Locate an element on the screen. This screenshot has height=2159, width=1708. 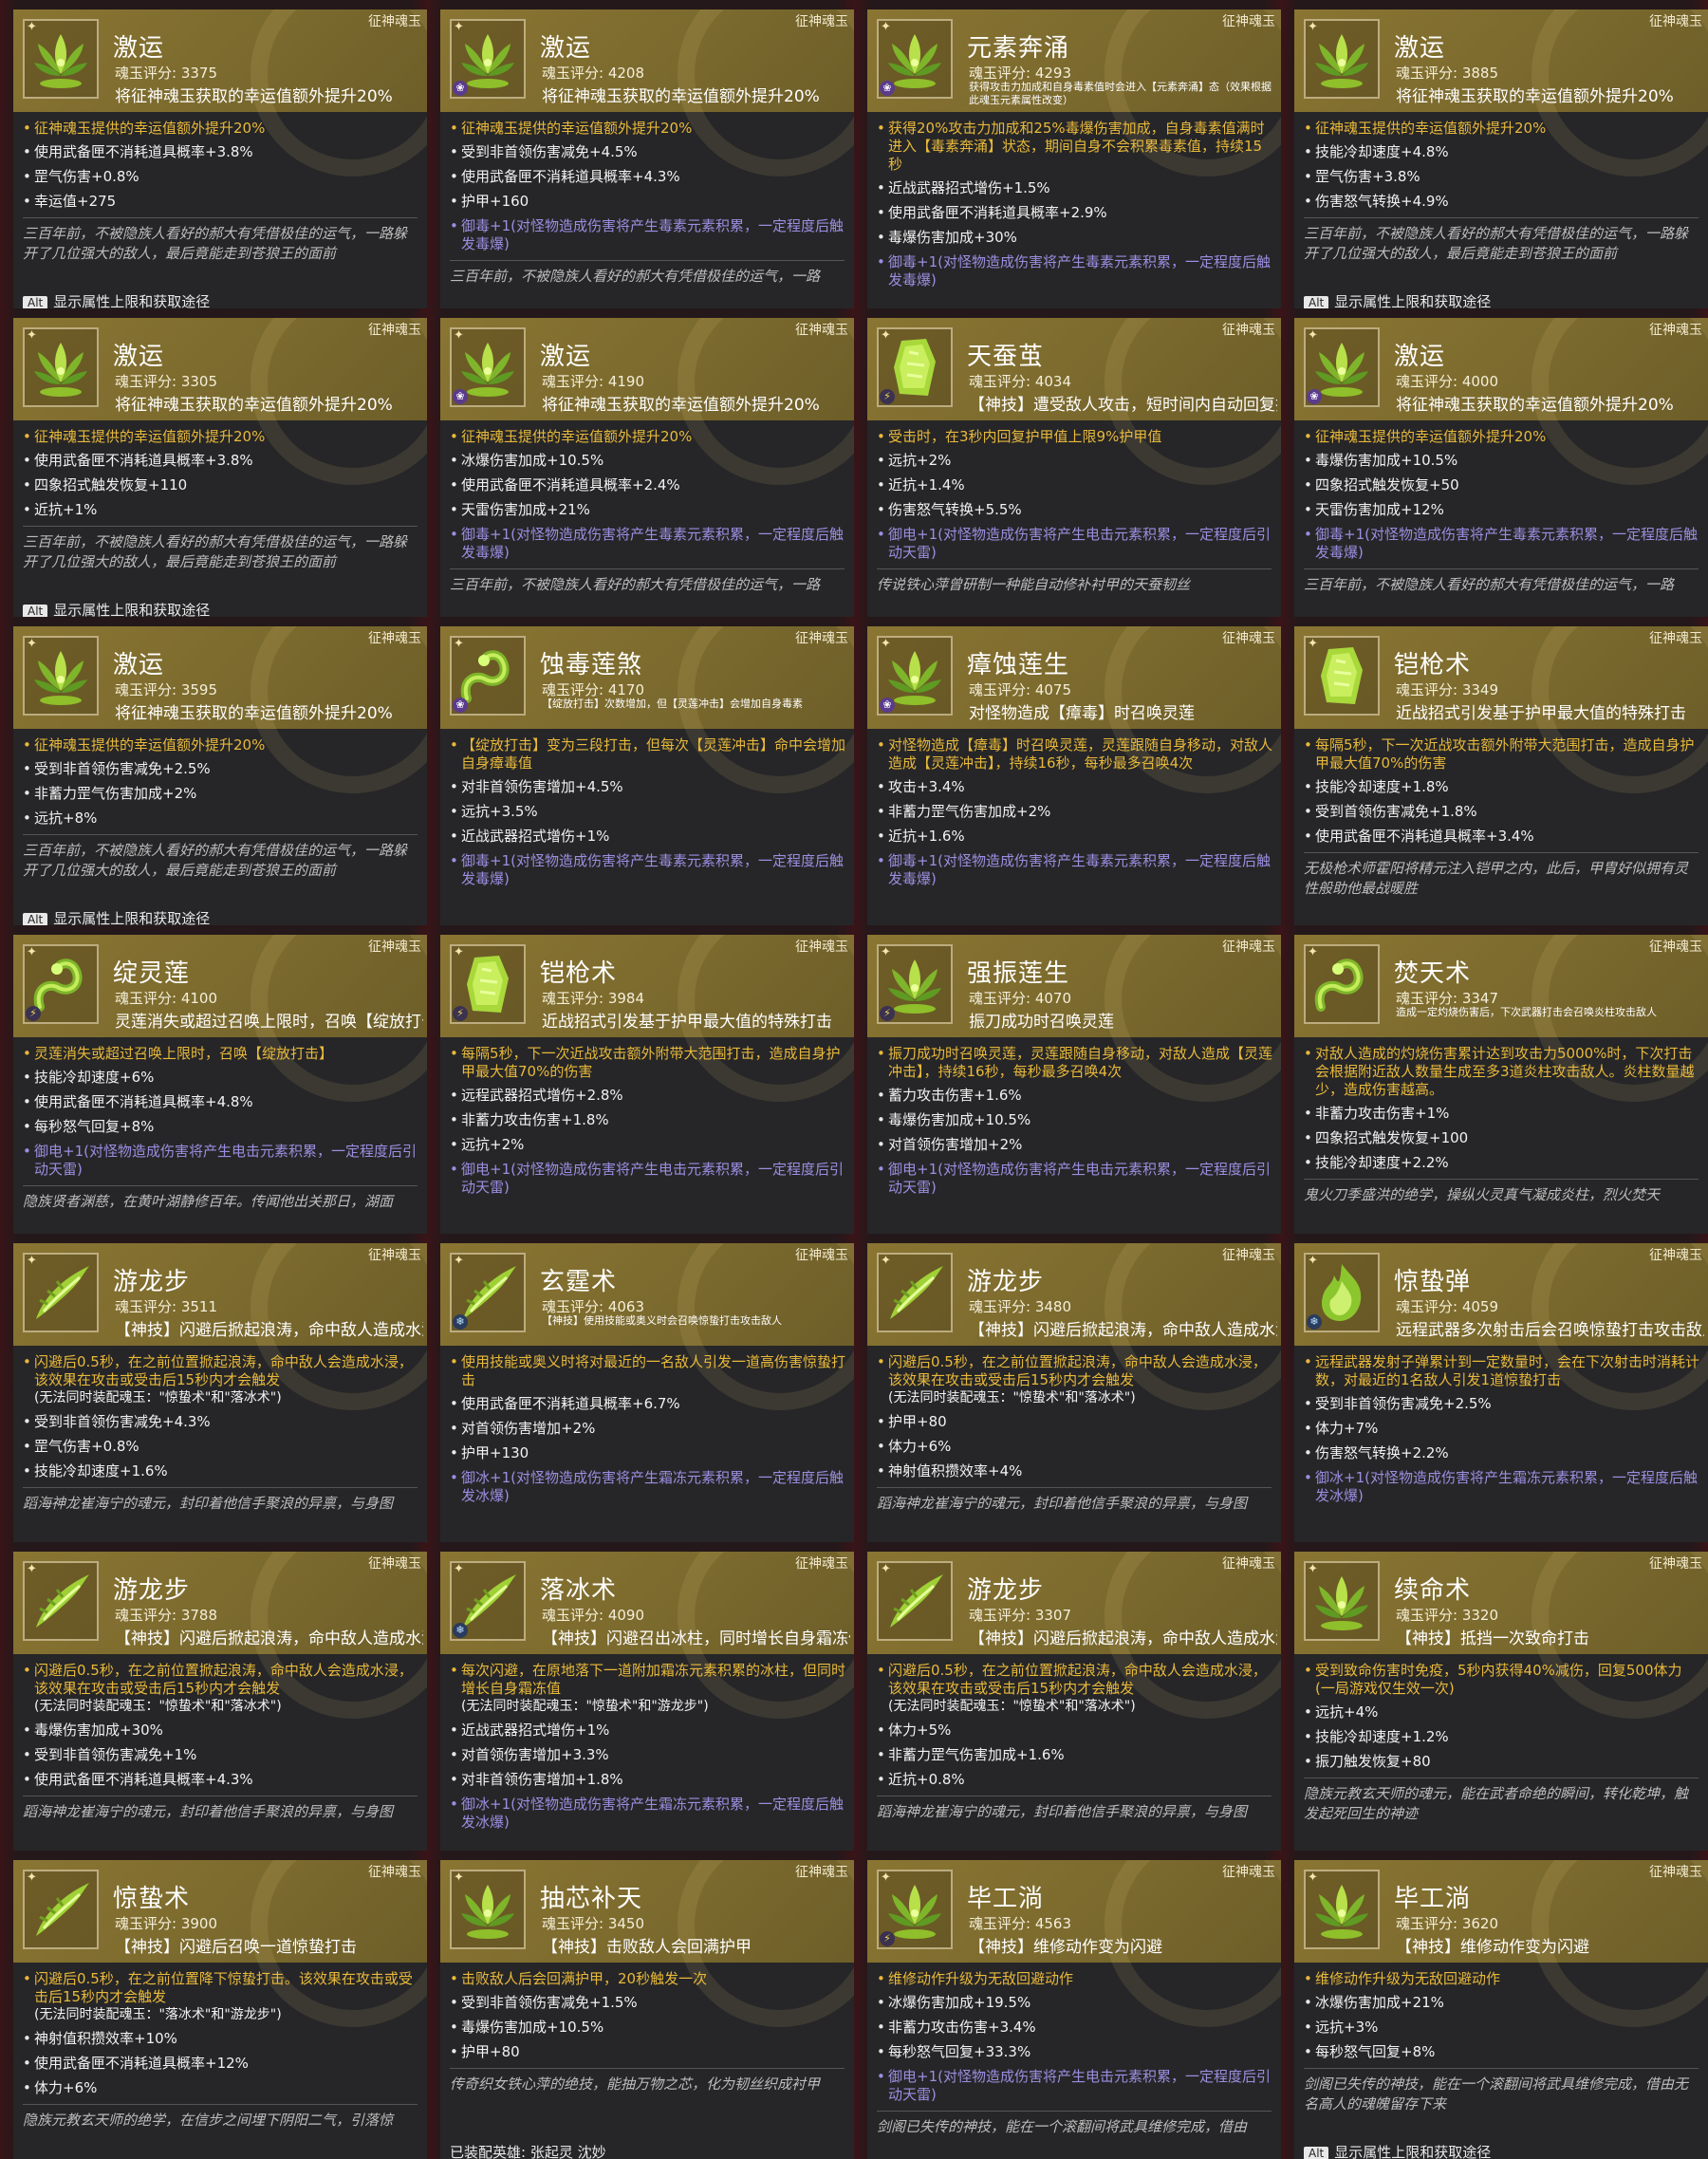
effect-text: 征神魂玉提供的幸运值额外提升20% is located at coordinates (577, 128).